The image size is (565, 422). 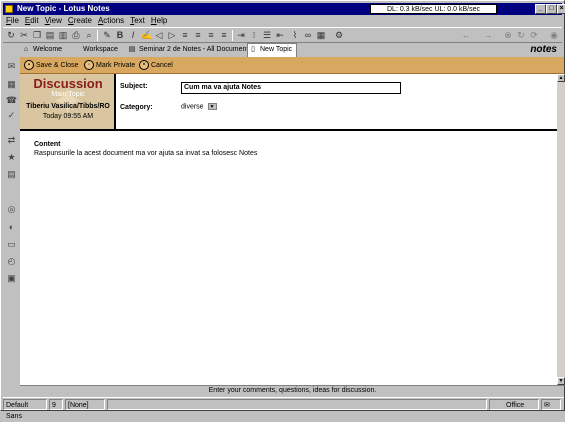 I want to click on table-icon: ▦, so click(x=321, y=35).